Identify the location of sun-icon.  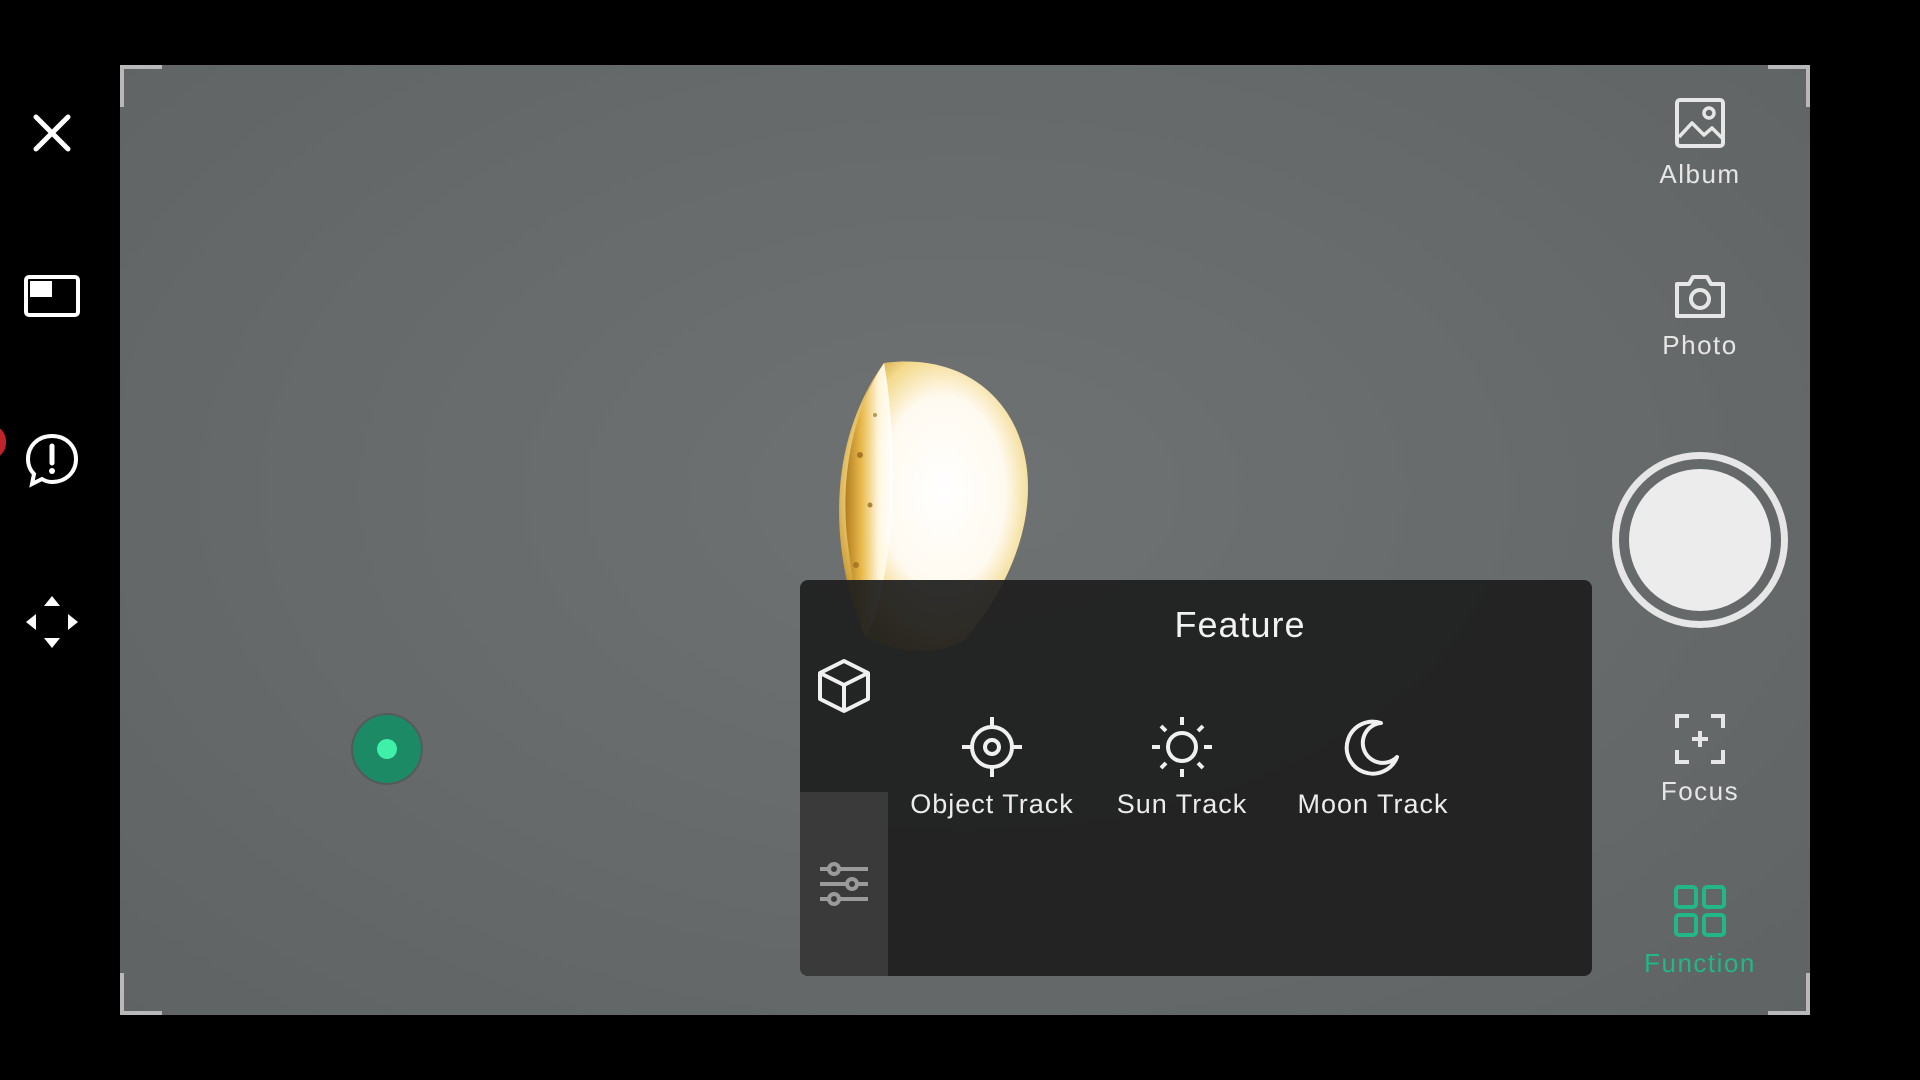
(1182, 747).